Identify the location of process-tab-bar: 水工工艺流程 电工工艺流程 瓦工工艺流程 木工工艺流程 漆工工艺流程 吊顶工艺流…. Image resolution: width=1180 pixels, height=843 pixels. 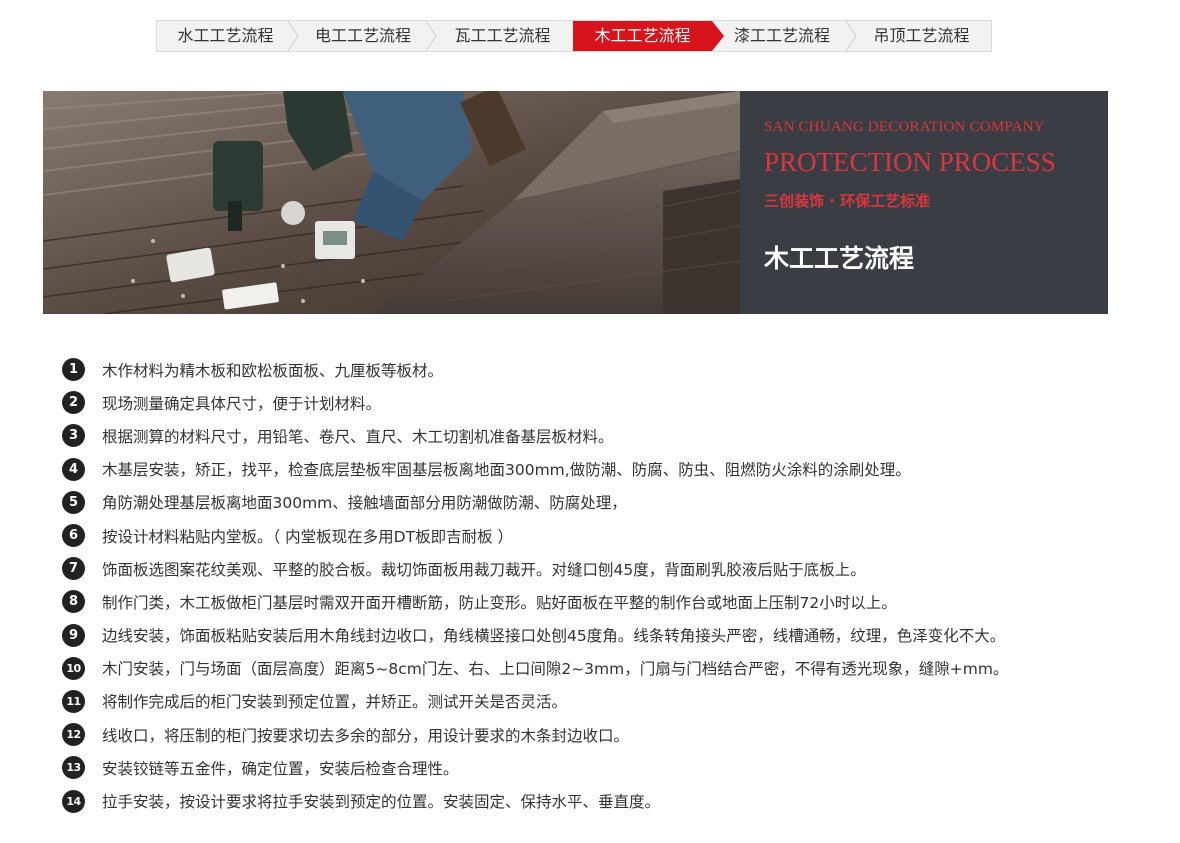
(574, 36).